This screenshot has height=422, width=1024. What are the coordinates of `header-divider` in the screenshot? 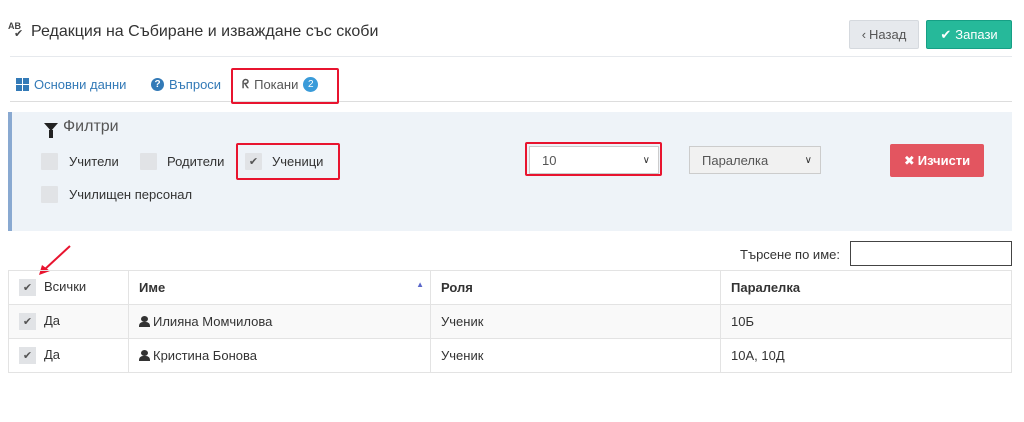 It's located at (511, 56).